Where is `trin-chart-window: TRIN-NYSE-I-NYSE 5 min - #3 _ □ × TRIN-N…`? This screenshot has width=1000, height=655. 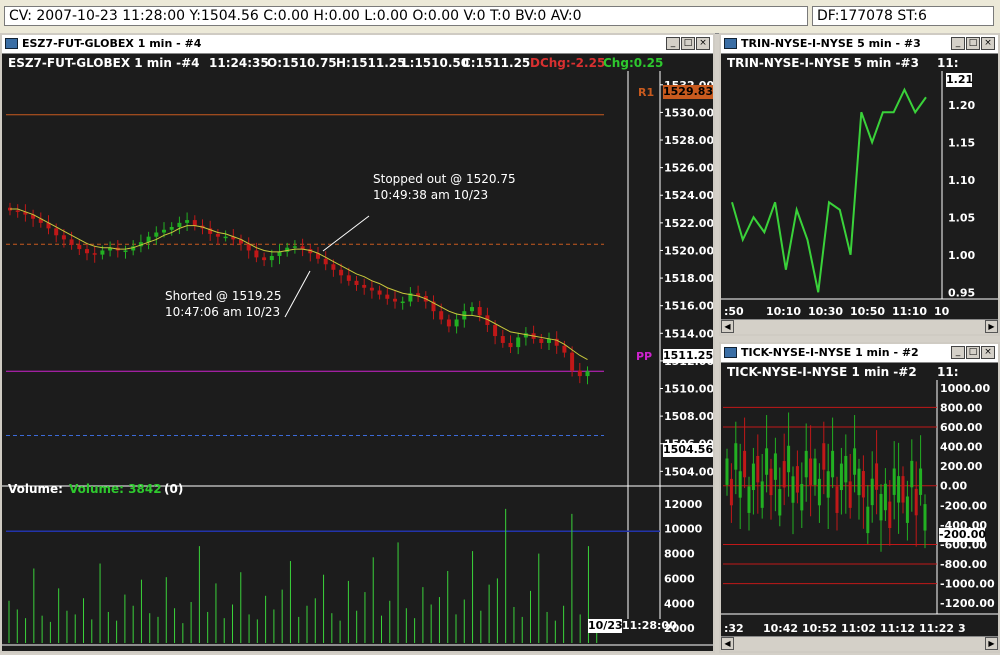
trin-chart-window: TRIN-NYSE-I-NYSE 5 min - #3 _ □ × TRIN-N… is located at coordinates (859, 184).